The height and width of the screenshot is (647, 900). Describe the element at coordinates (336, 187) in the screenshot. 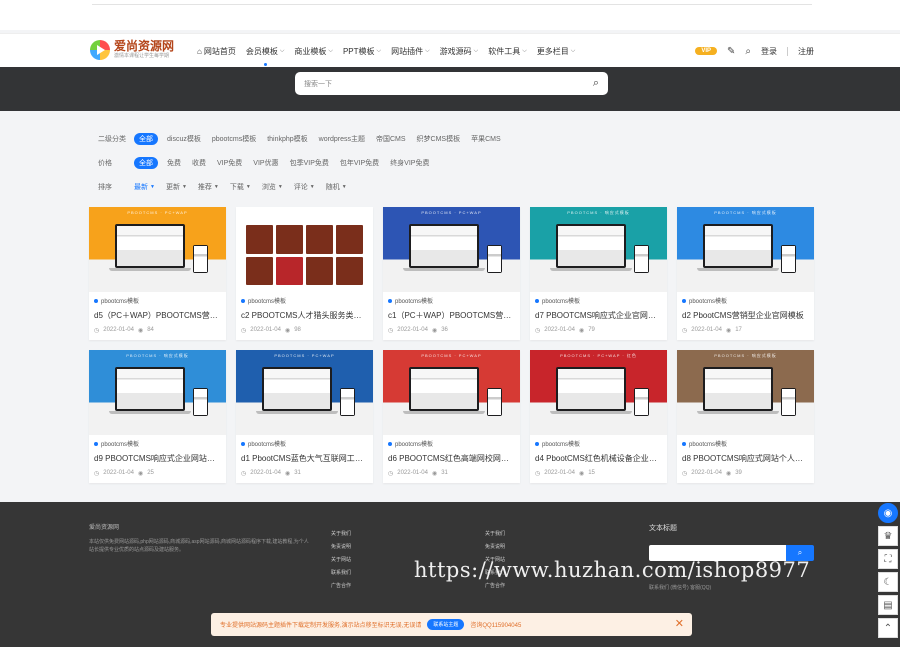

I see `sort-option: 随机 ▼` at that location.